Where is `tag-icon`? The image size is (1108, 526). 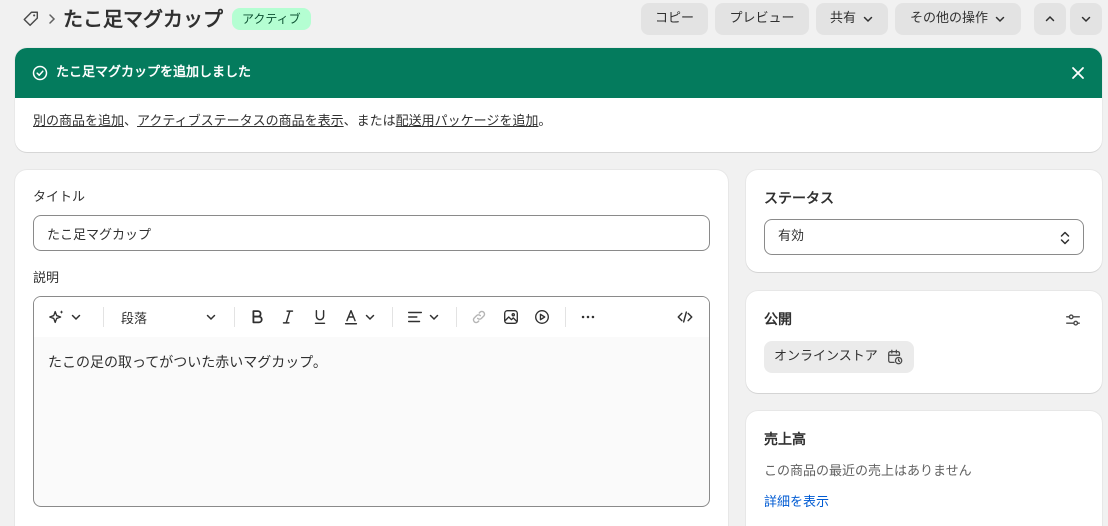 tag-icon is located at coordinates (31, 19).